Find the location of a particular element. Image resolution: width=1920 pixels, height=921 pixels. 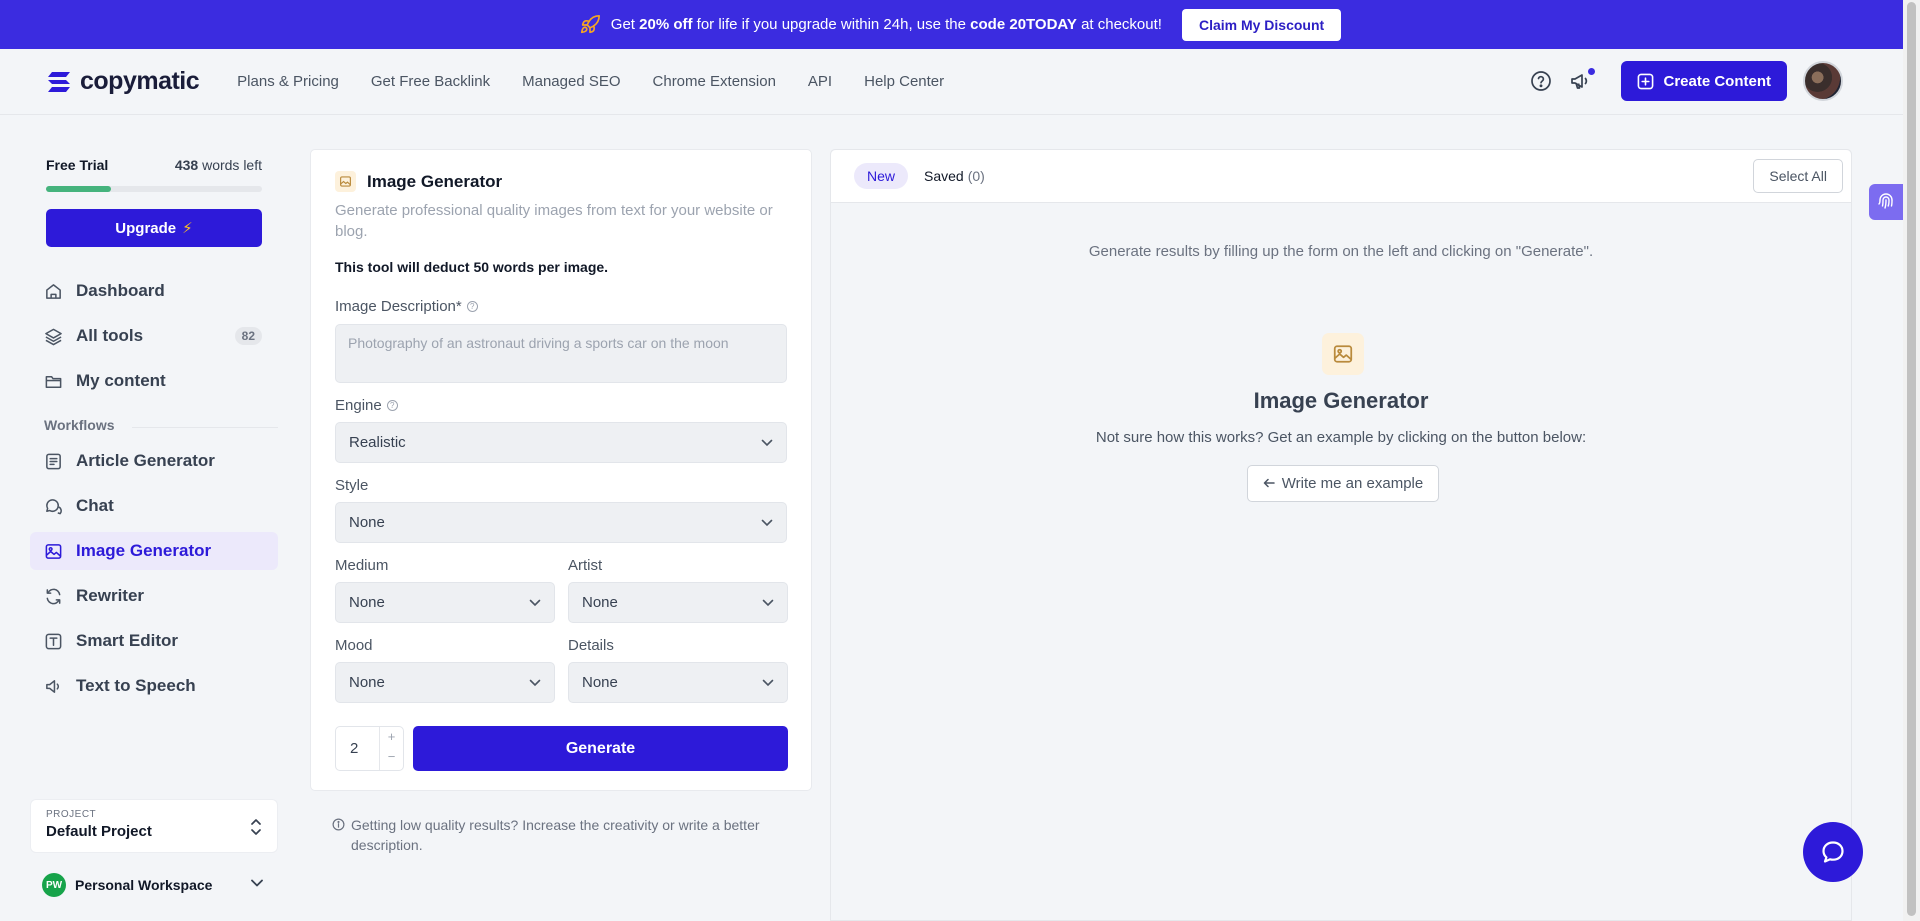

project-selector: PROJECT Default Project is located at coordinates (154, 826).